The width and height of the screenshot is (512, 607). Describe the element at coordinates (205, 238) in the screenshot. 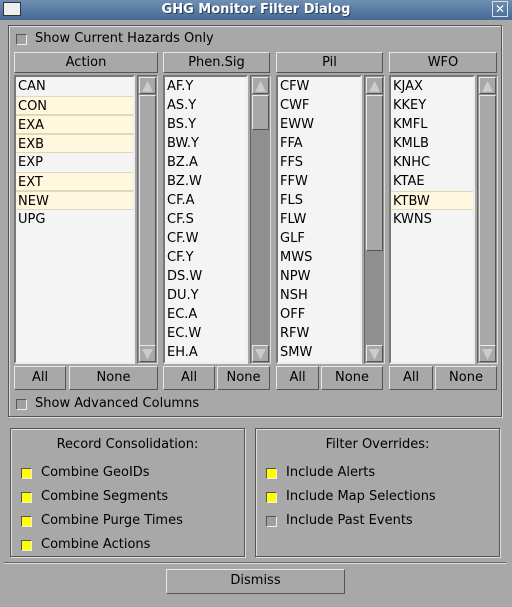

I see `list-item: CF.W` at that location.